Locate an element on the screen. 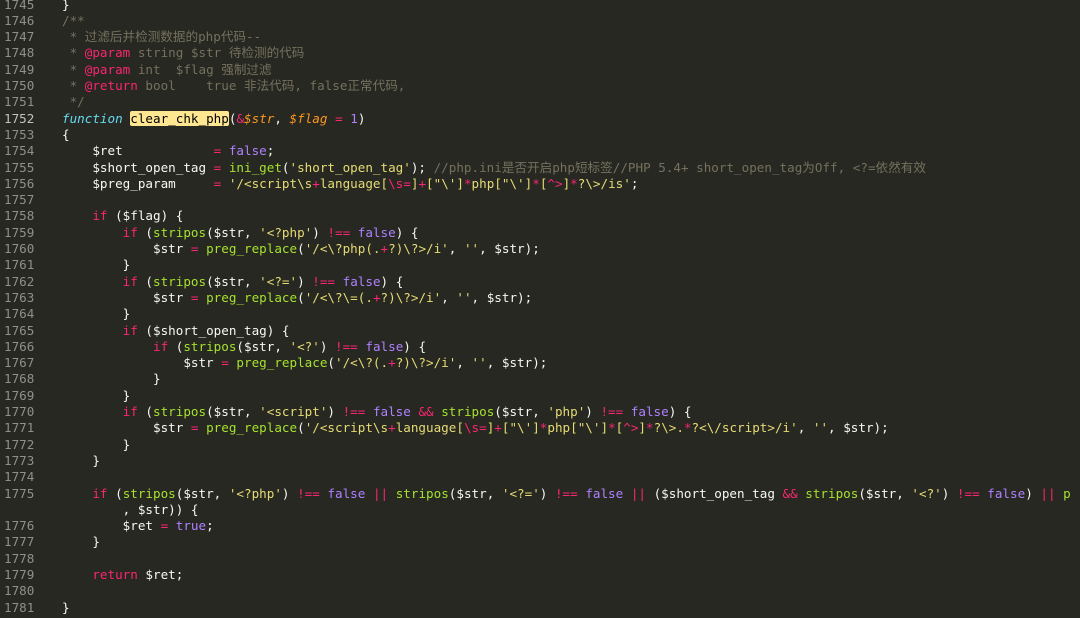 This screenshot has height=618, width=1080. code-token: 'short_open_tag' is located at coordinates (350, 167).